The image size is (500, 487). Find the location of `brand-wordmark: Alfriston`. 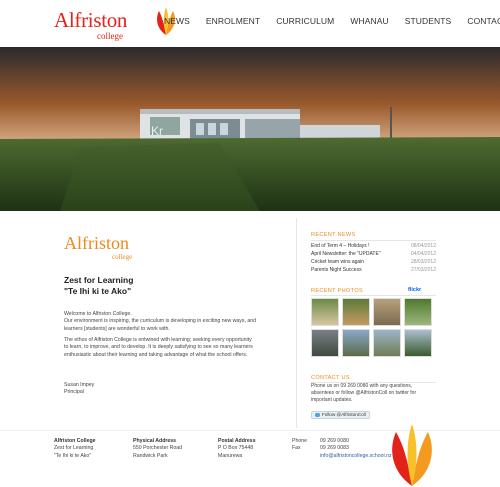

brand-wordmark: Alfriston is located at coordinates (96, 243).